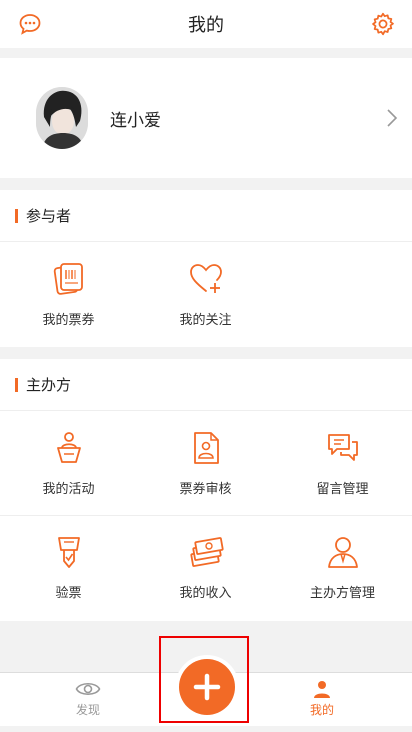  I want to click on message-management-label: 留言管理, so click(342, 489).